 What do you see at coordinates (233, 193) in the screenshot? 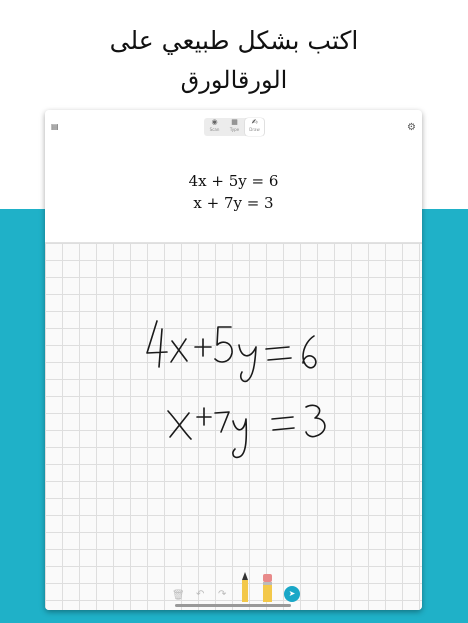
I see `recognized-equation-panel: 4x + 5y = 6 x + 7y = 3` at bounding box center [233, 193].